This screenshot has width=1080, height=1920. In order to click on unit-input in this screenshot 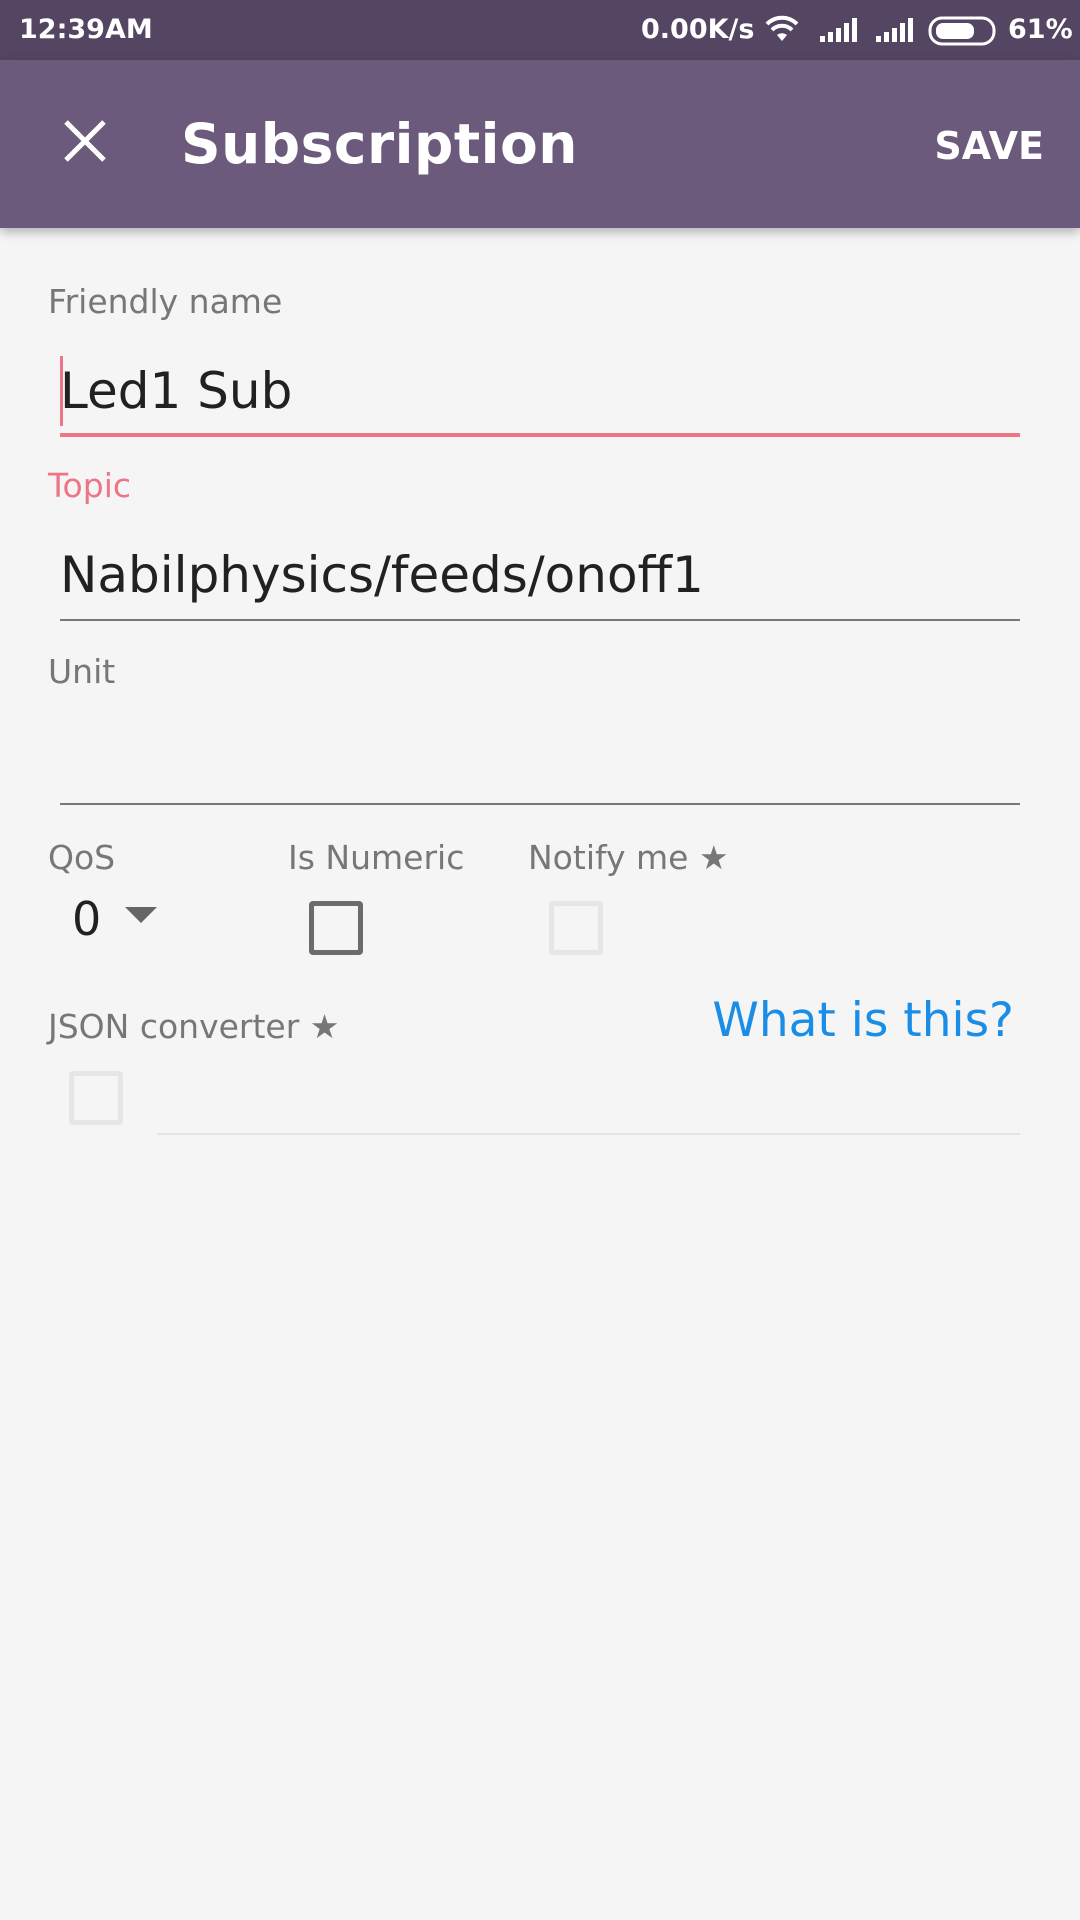, I will do `click(540, 765)`.